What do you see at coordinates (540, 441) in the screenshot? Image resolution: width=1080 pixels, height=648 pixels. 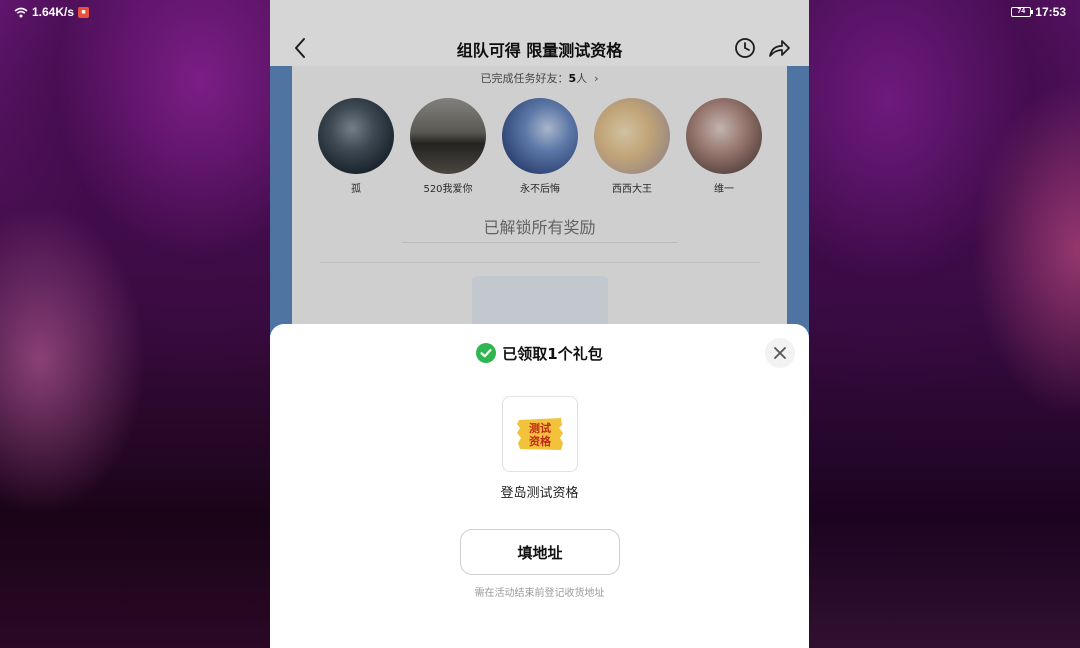 I see `ticket-text-line-2: 资格` at bounding box center [540, 441].